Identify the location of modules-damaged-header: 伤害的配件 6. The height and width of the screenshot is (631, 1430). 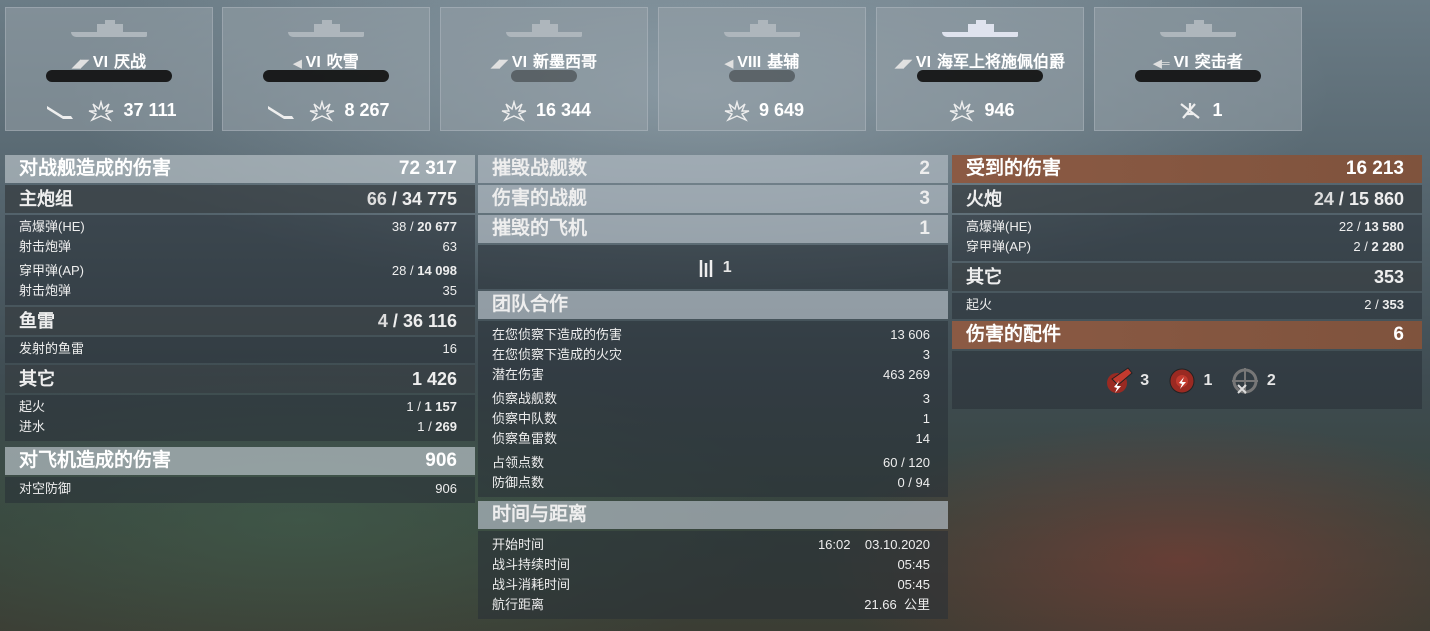
(1187, 335).